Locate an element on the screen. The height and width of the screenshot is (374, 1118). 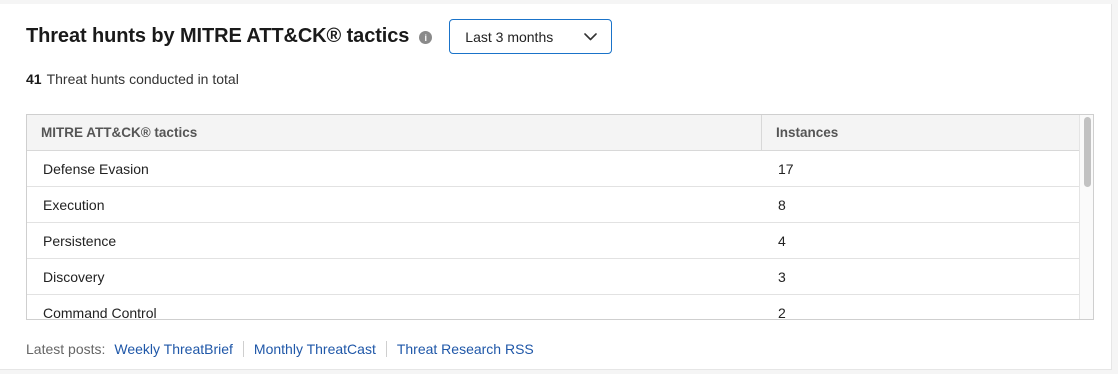
hunts-summary: 41 Threat hunts conducted in total is located at coordinates (132, 79).